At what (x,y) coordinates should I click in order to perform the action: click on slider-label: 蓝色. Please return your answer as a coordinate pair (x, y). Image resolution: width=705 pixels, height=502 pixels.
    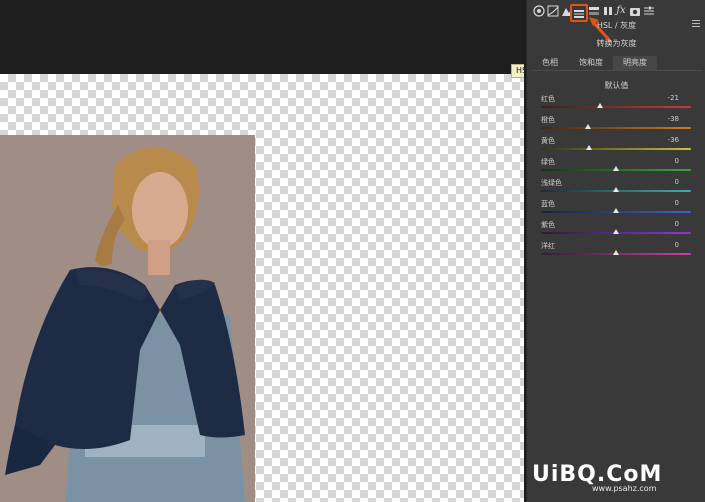
    Looking at the image, I should click on (548, 204).